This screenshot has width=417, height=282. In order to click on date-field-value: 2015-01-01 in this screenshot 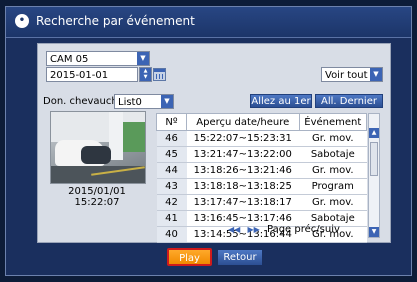, I will do `click(79, 75)`.